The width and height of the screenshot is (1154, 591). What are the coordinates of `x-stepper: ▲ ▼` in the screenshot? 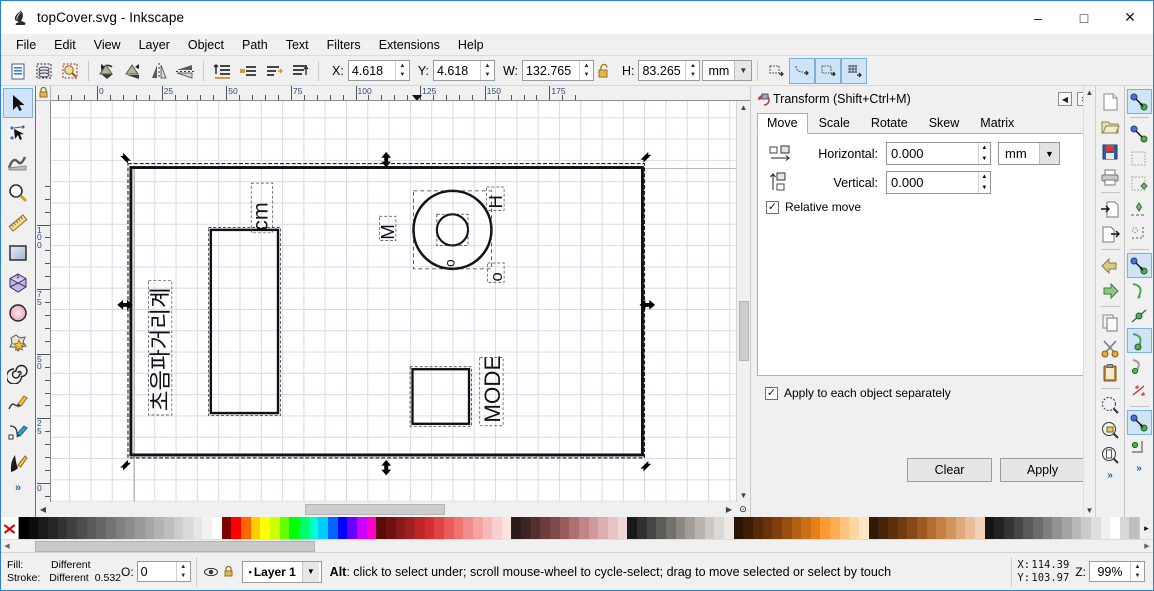 It's located at (401, 70).